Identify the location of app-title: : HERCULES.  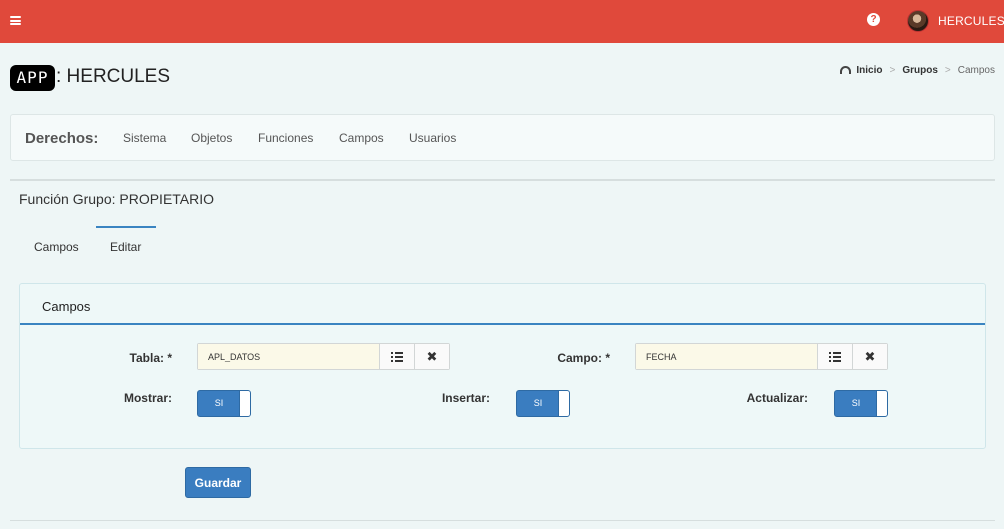
(113, 76).